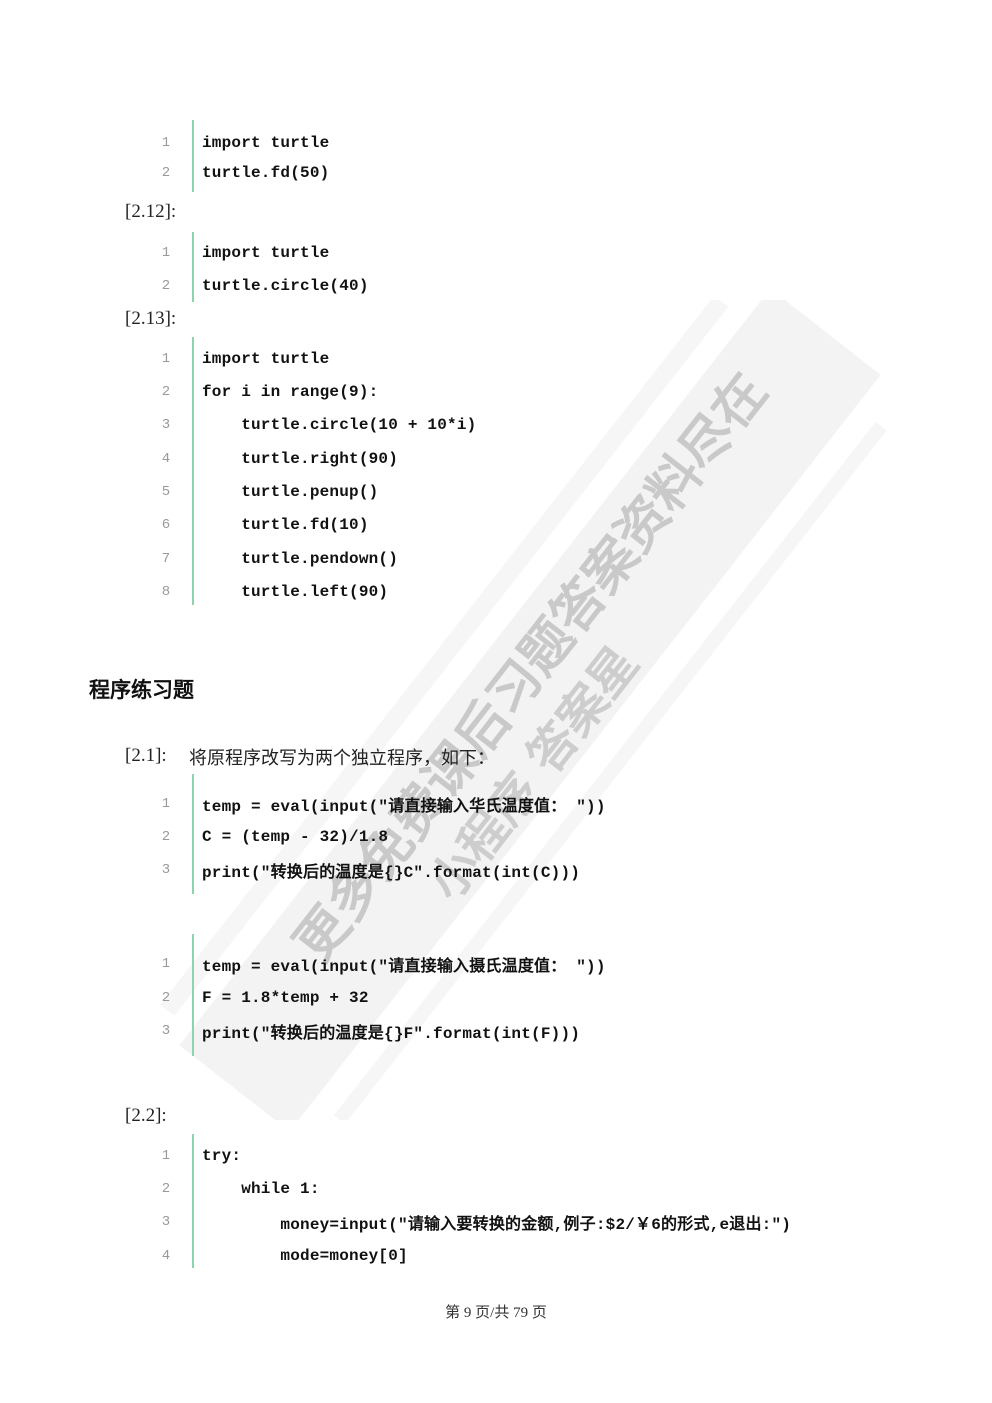 This screenshot has width=992, height=1403. I want to click on line-number: 7, so click(166, 558).